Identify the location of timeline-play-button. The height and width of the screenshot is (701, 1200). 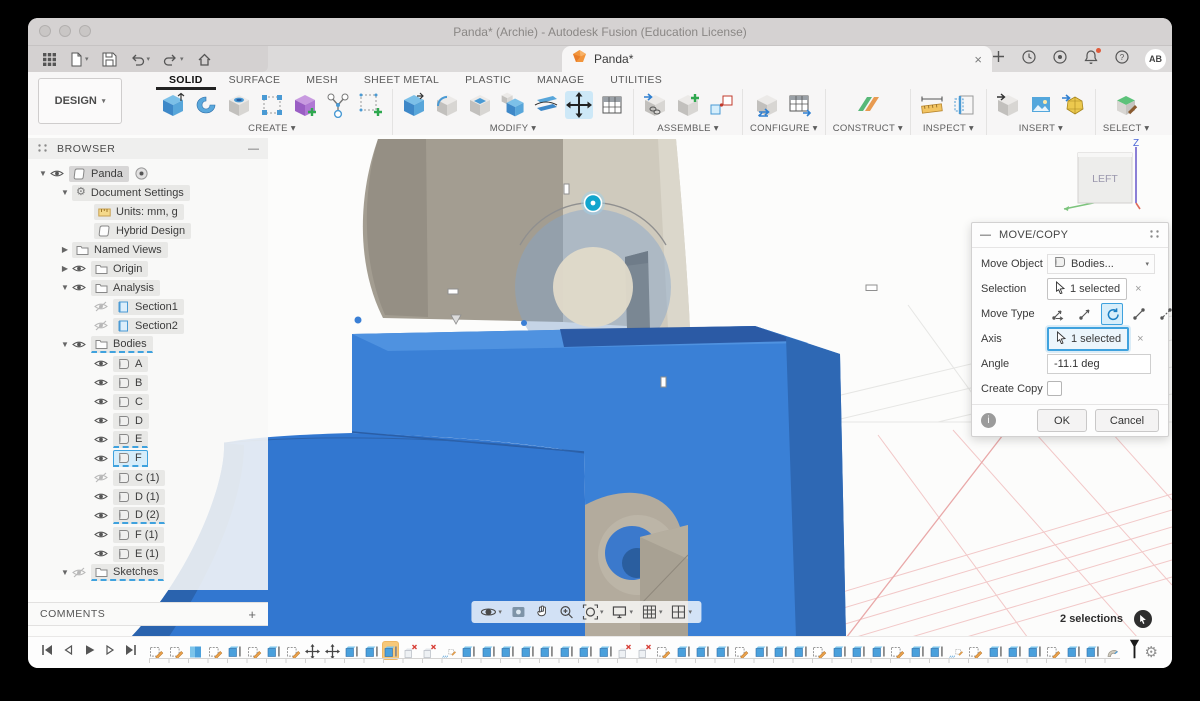
(89, 652).